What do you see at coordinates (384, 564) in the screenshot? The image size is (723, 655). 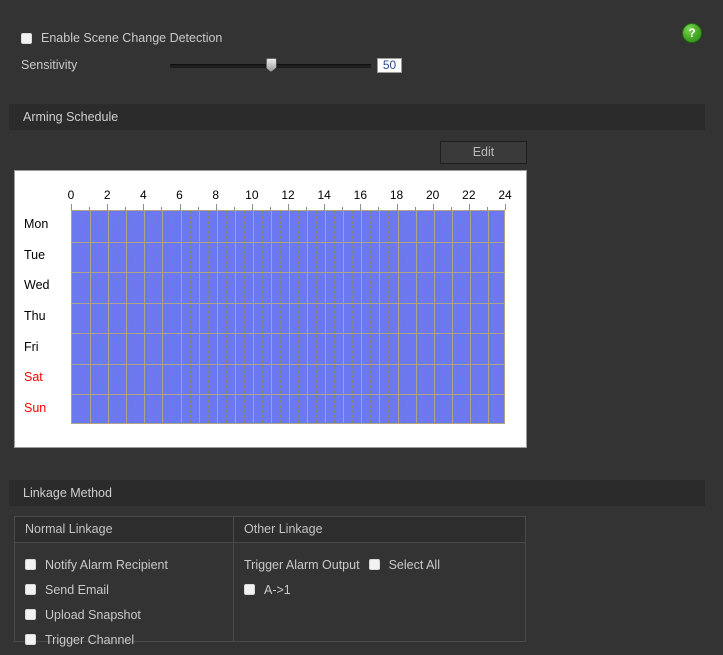 I see `trigger-alarm-output-row: Trigger Alarm Output Select All` at bounding box center [384, 564].